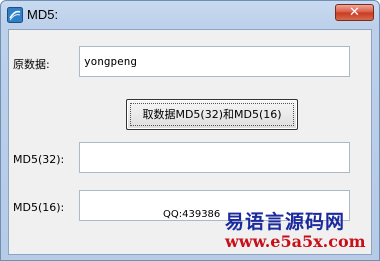 The image size is (380, 261). I want to click on title-bar: MD5: ✕, so click(190, 15).